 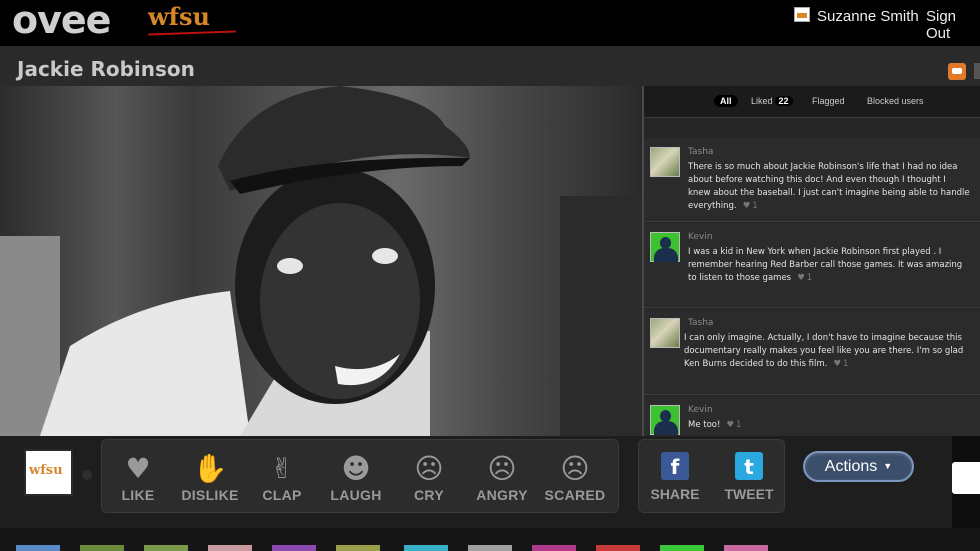 What do you see at coordinates (356, 495) in the screenshot?
I see `reaction-label: LAUGH` at bounding box center [356, 495].